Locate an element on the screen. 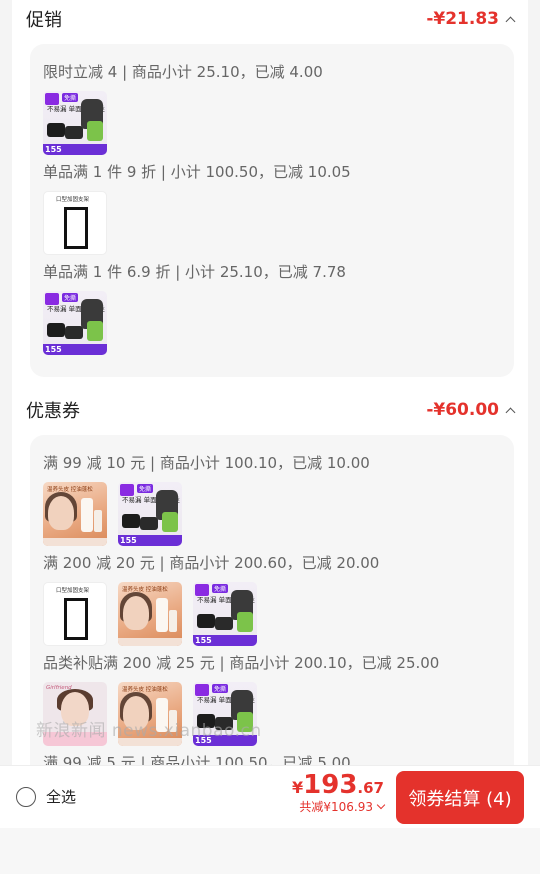 The width and height of the screenshot is (540, 874). select-all-label: 全选 is located at coordinates (61, 797).